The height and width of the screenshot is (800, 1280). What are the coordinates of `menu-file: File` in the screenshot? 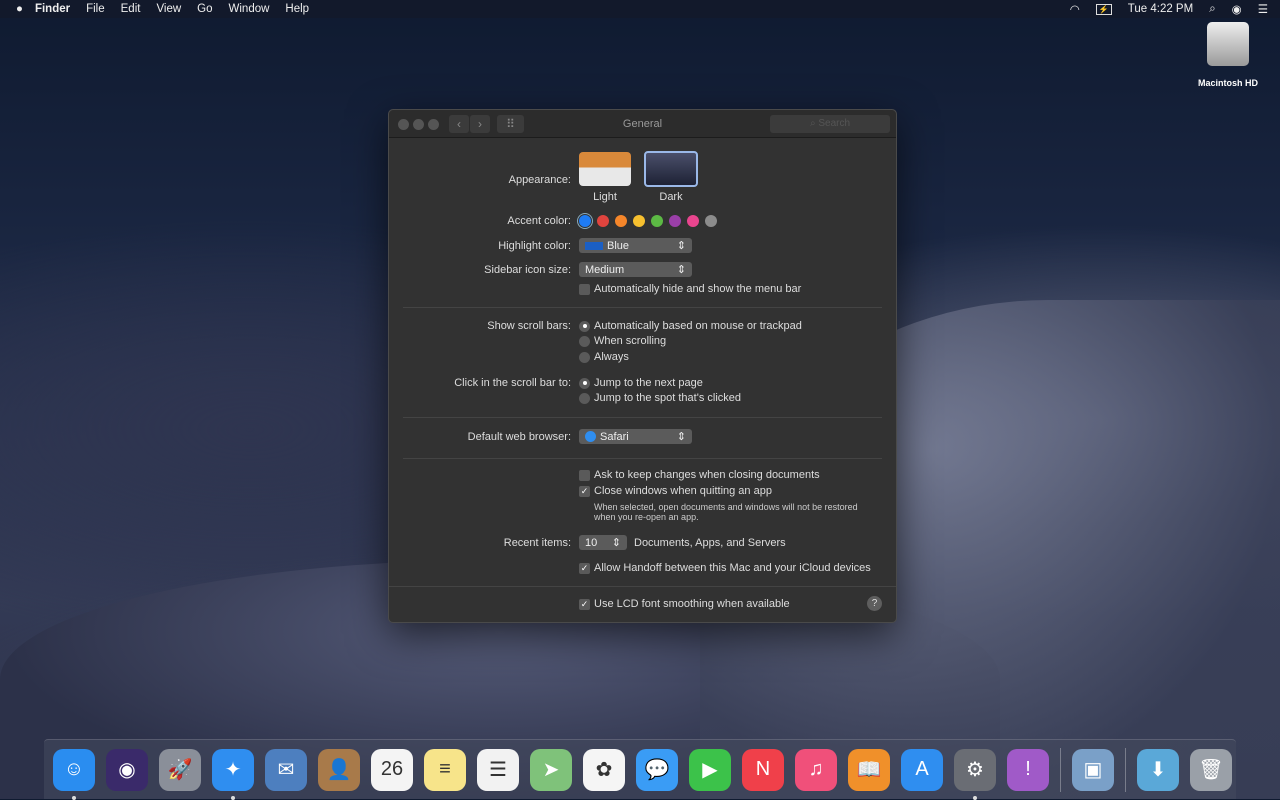 It's located at (95, 9).